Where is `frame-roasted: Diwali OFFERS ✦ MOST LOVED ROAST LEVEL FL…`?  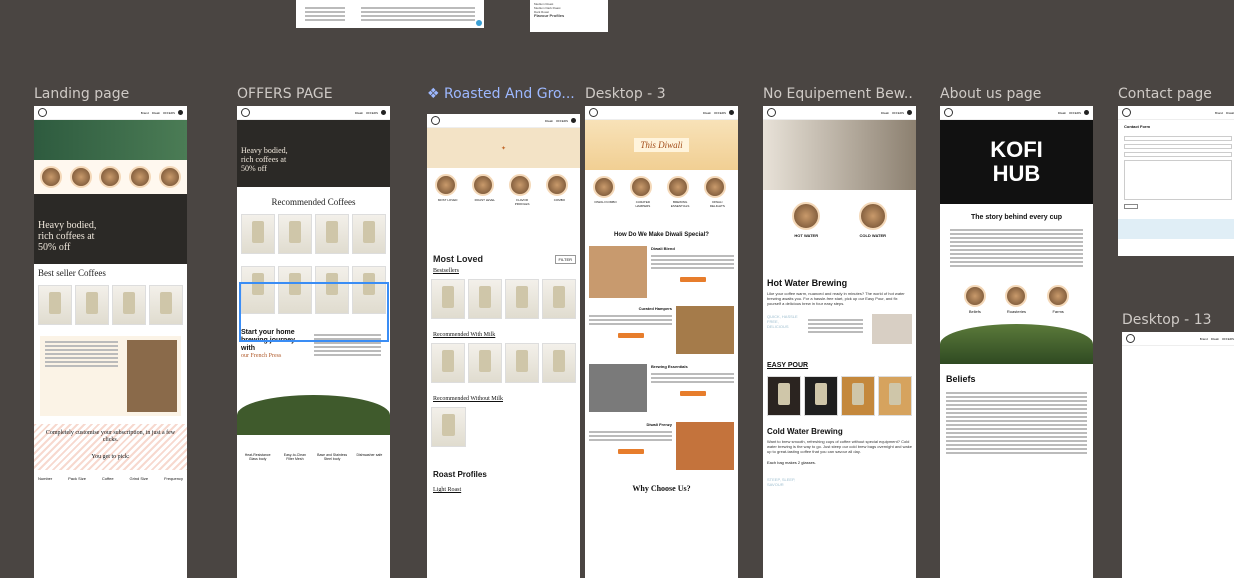 frame-roasted: Diwali OFFERS ✦ MOST LOVED ROAST LEVEL FL… is located at coordinates (503, 346).